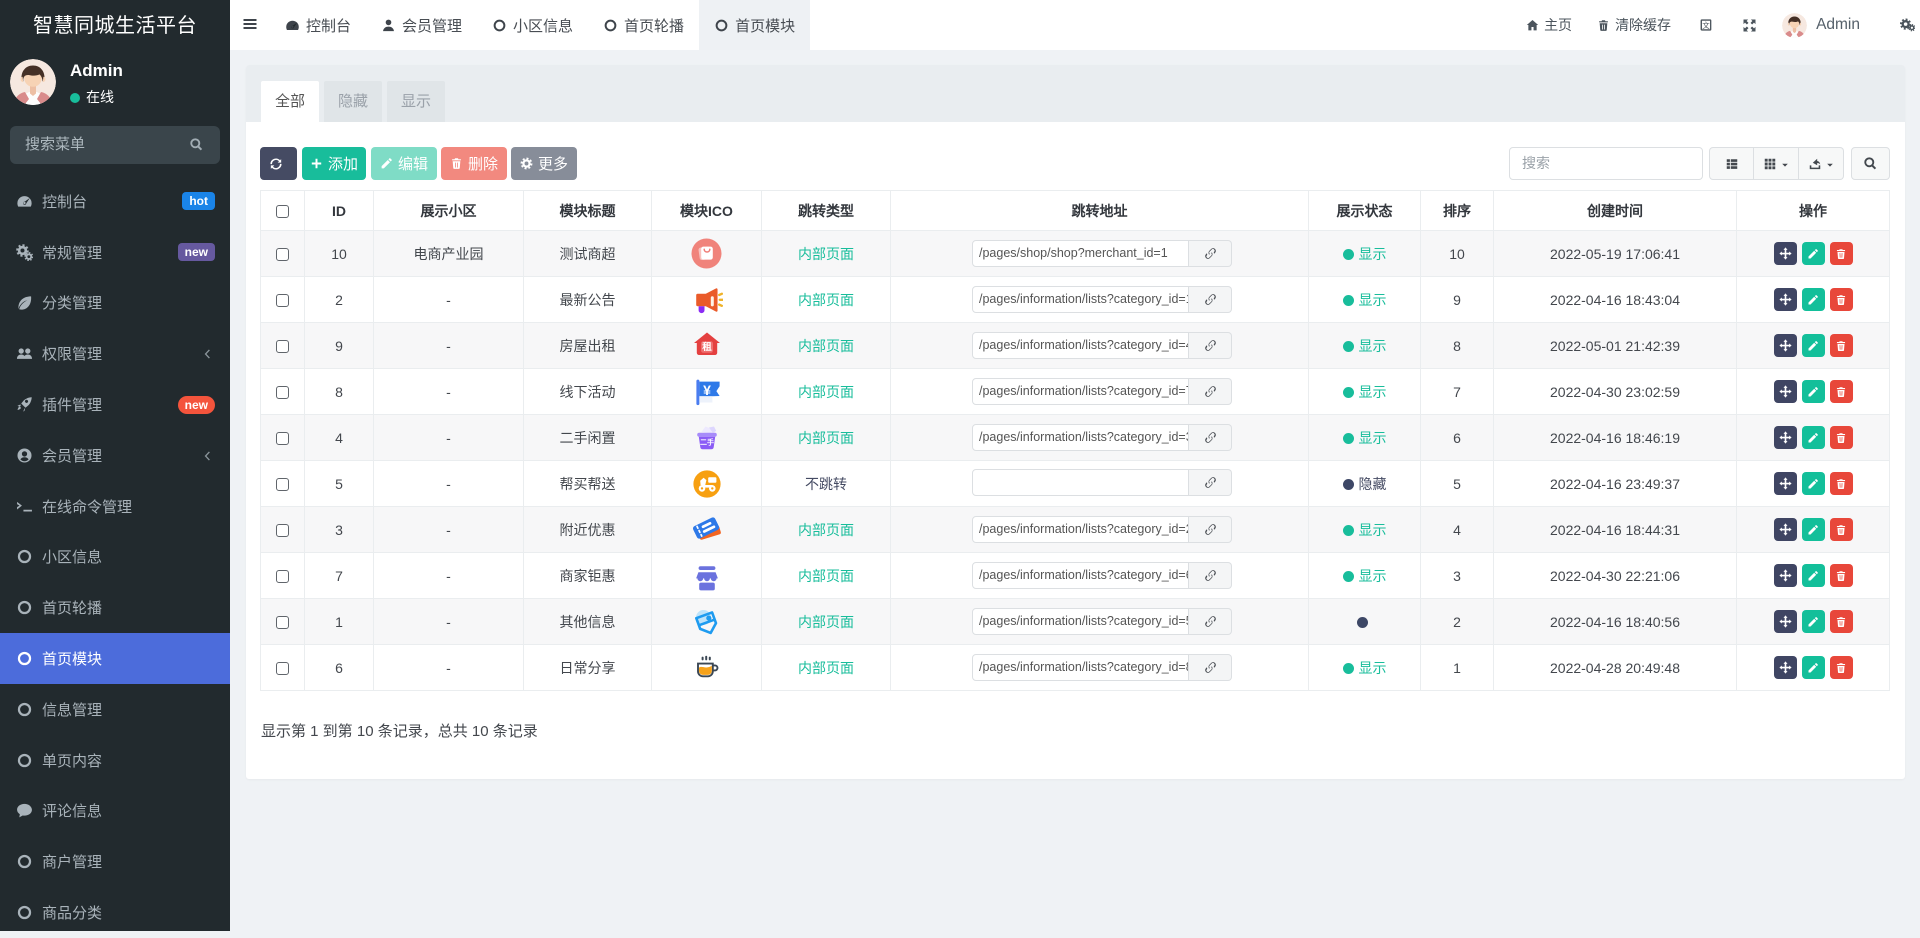 The image size is (1920, 938). I want to click on svg-text: 二手, so click(707, 441).